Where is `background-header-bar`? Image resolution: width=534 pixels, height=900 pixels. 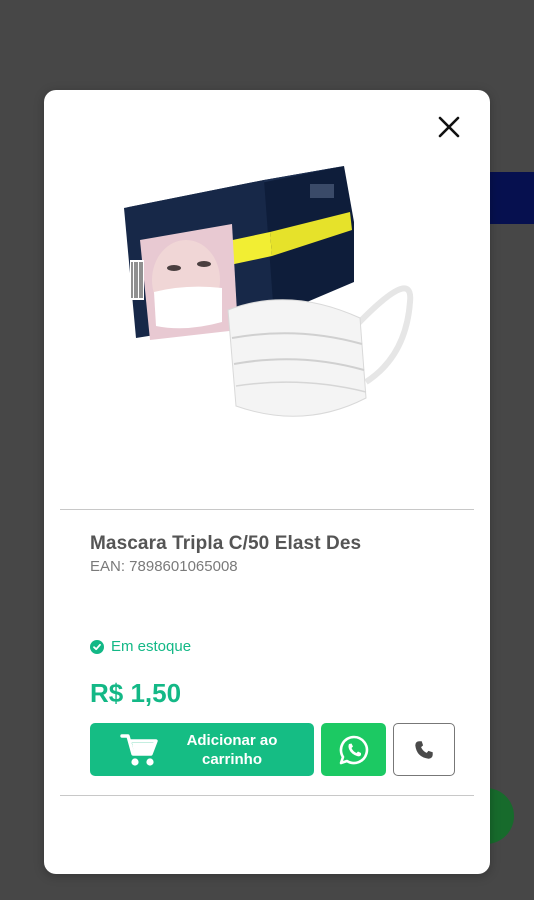
background-header-bar is located at coordinates (511, 198).